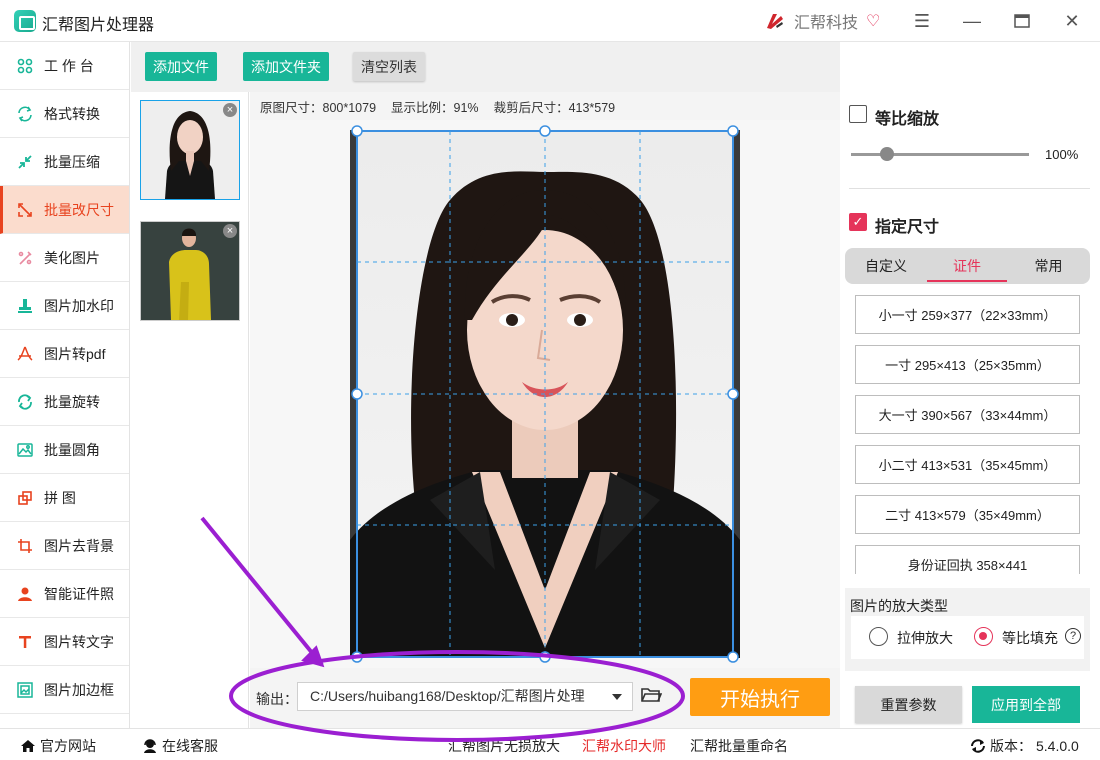 Image resolution: width=1100 pixels, height=760 pixels. What do you see at coordinates (64, 402) in the screenshot?
I see `sidebar-item-rotate: 批量旋转` at bounding box center [64, 402].